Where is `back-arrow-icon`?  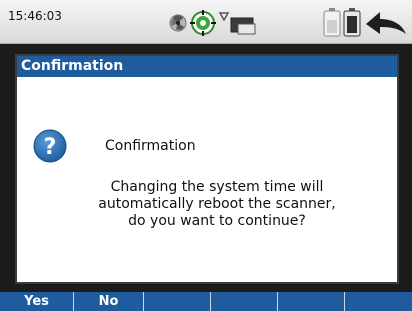
back-arrow-icon is located at coordinates (386, 23).